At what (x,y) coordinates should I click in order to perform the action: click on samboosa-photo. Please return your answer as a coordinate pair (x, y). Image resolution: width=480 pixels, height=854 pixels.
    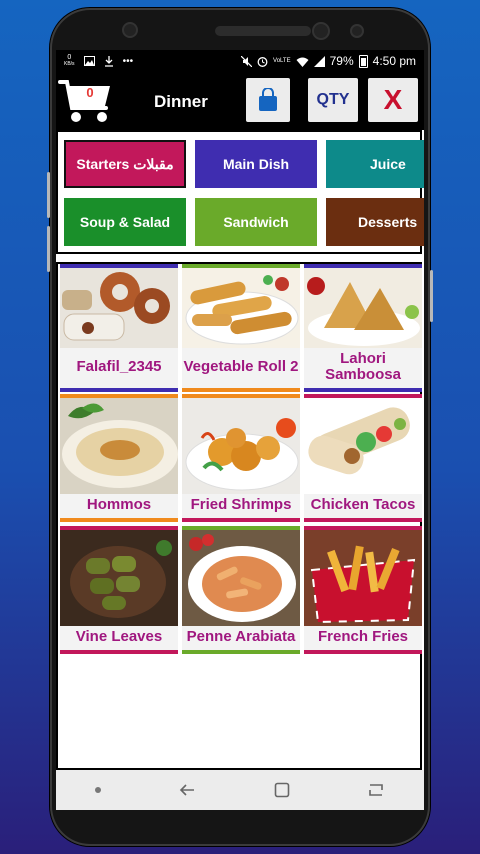
    Looking at the image, I should click on (363, 308).